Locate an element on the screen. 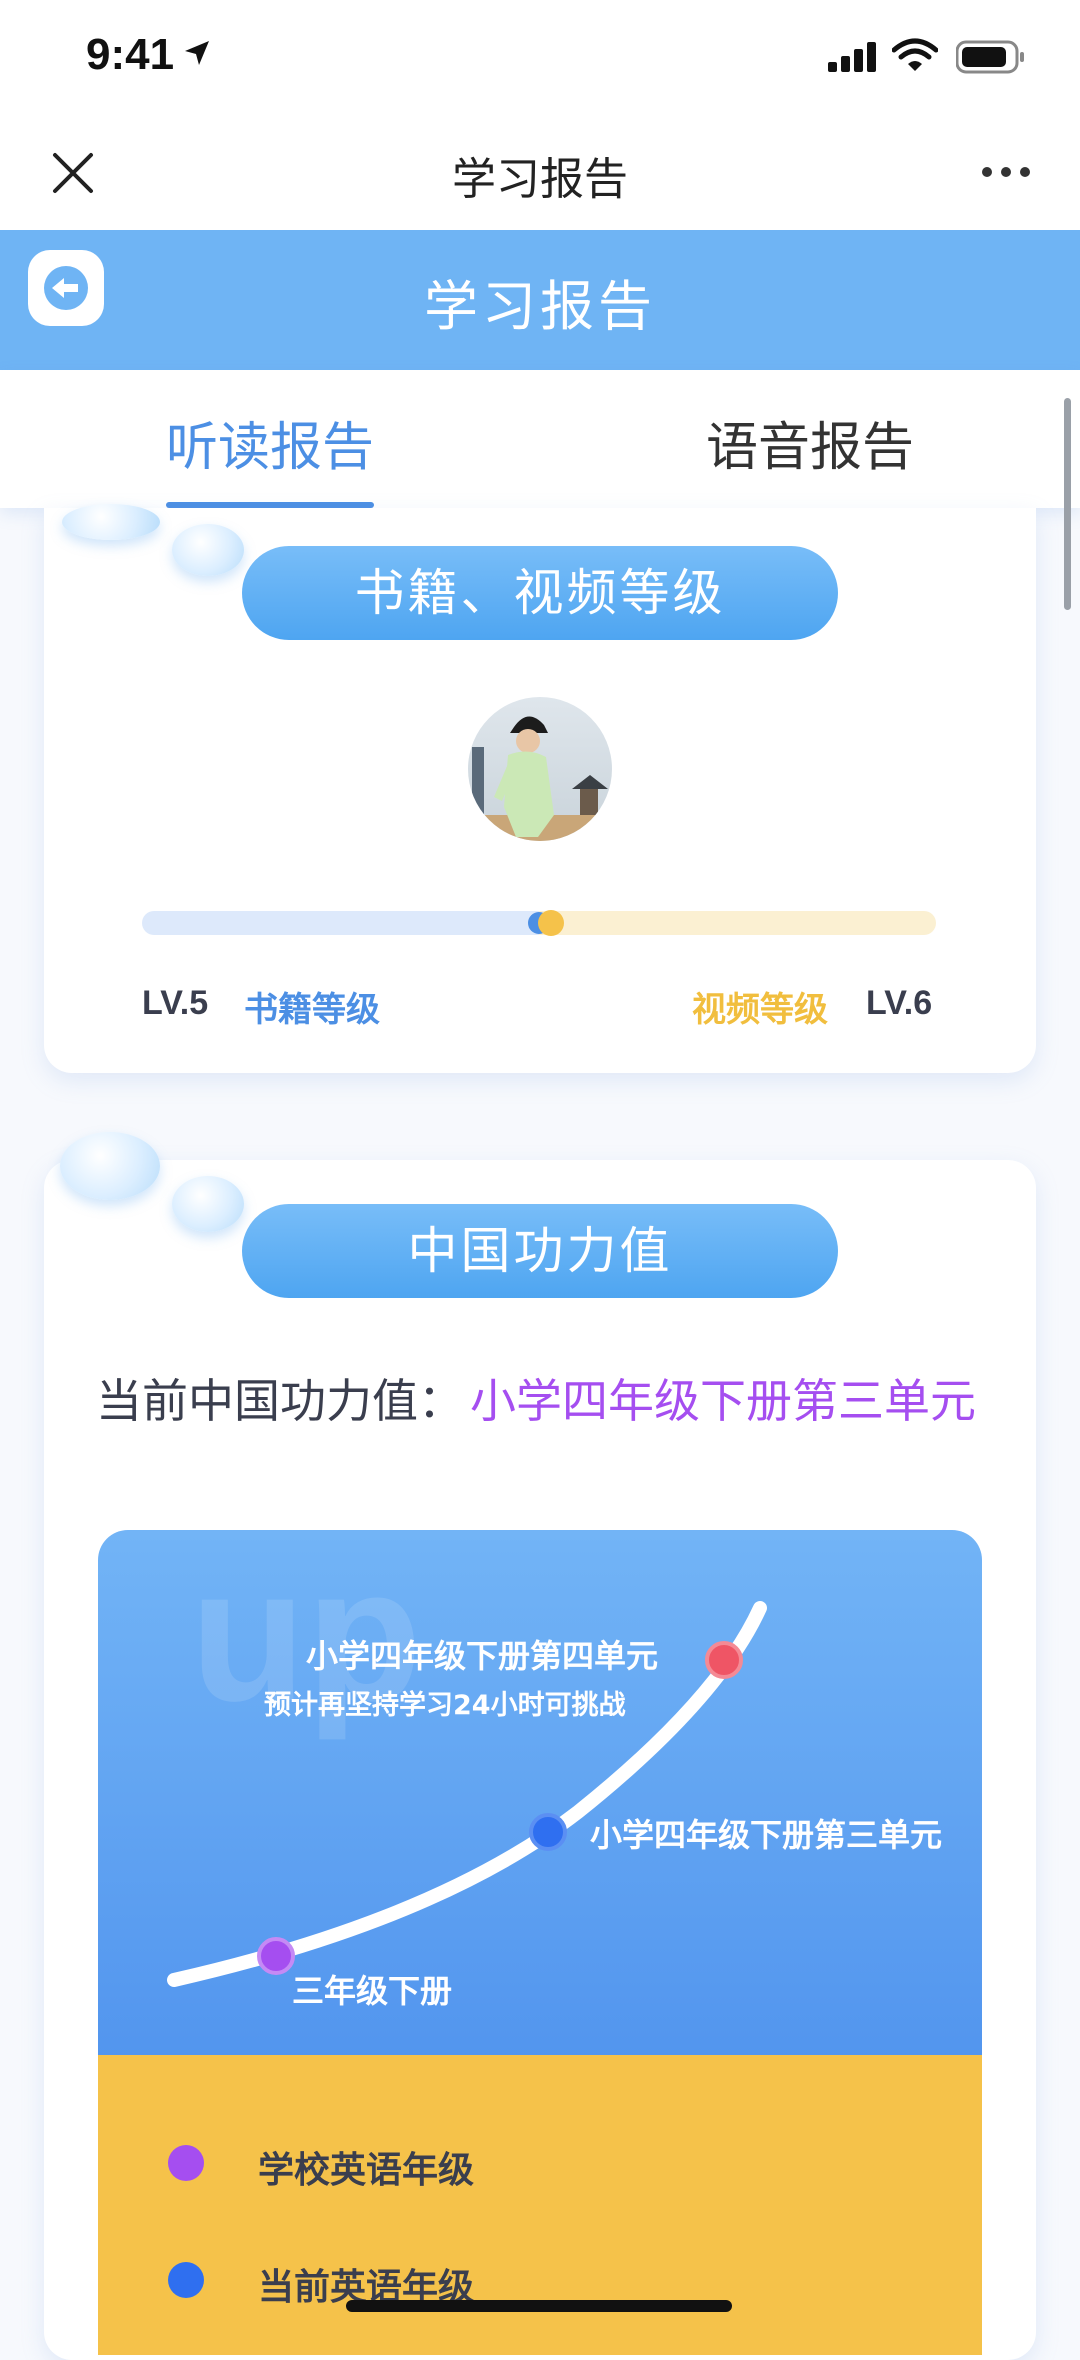 Image resolution: width=1080 pixels, height=2360 pixels. level-card-title: 书籍、视频等级 is located at coordinates (540, 593).